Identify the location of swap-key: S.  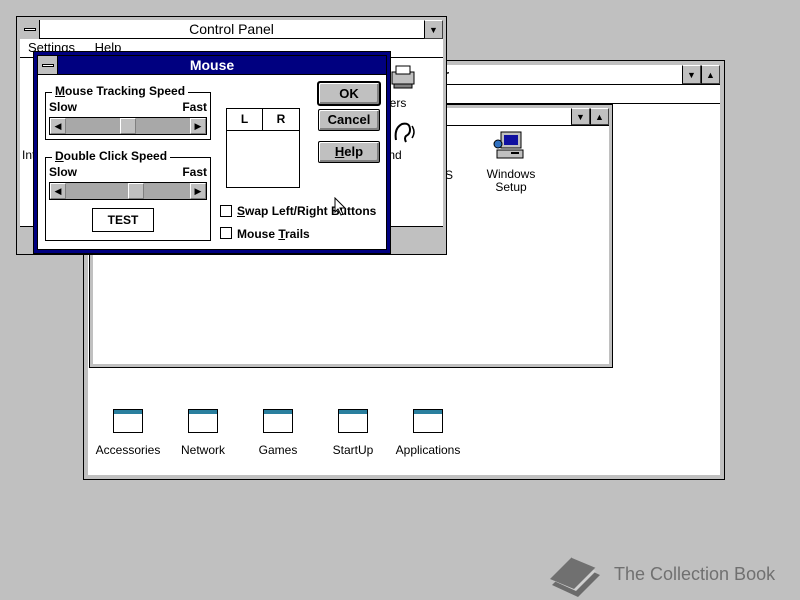
(241, 211).